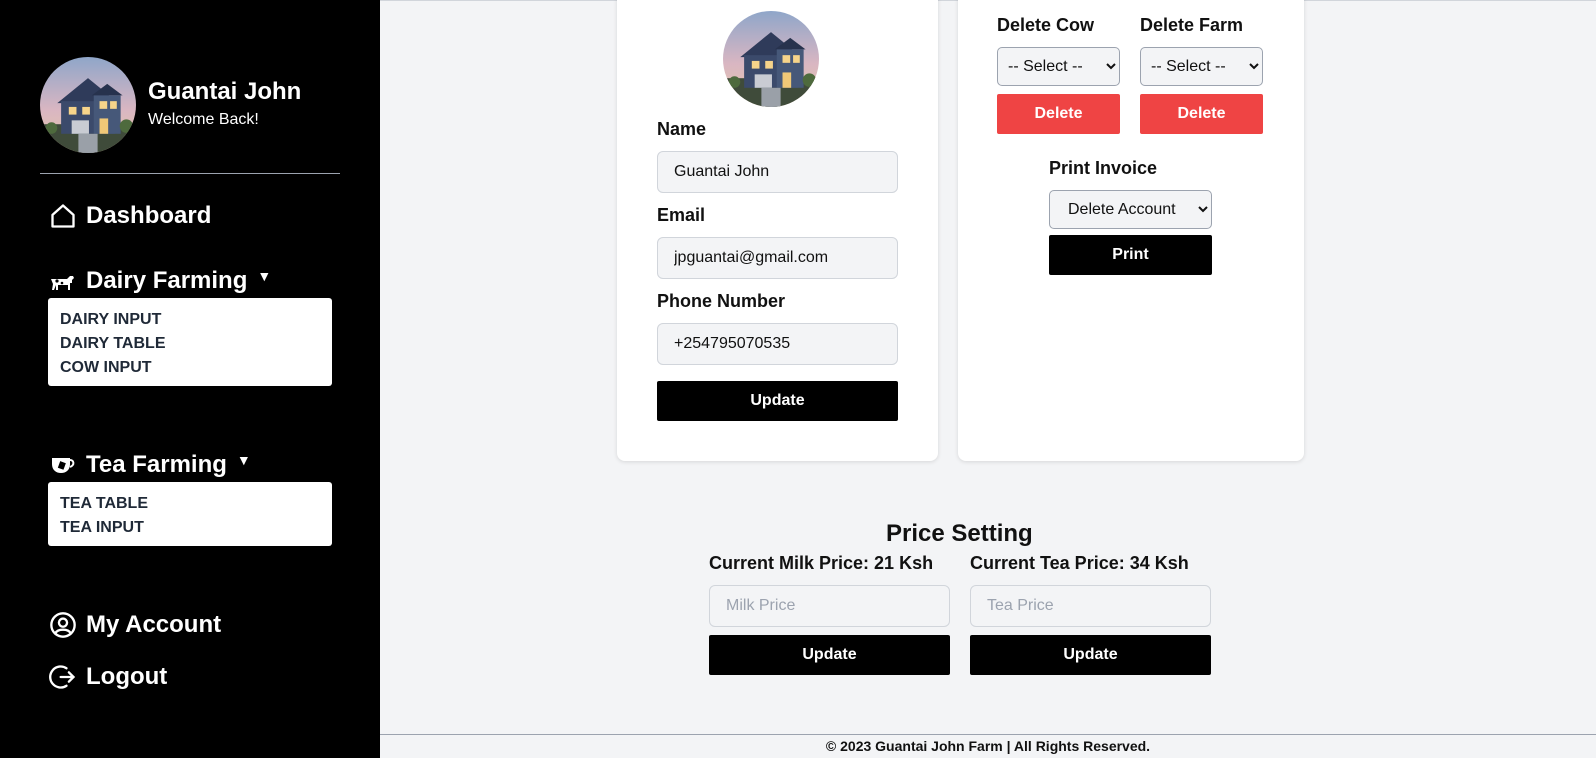 The height and width of the screenshot is (758, 1596). I want to click on submenu-item-dairy-input: DAIRY INPUT, so click(190, 320).